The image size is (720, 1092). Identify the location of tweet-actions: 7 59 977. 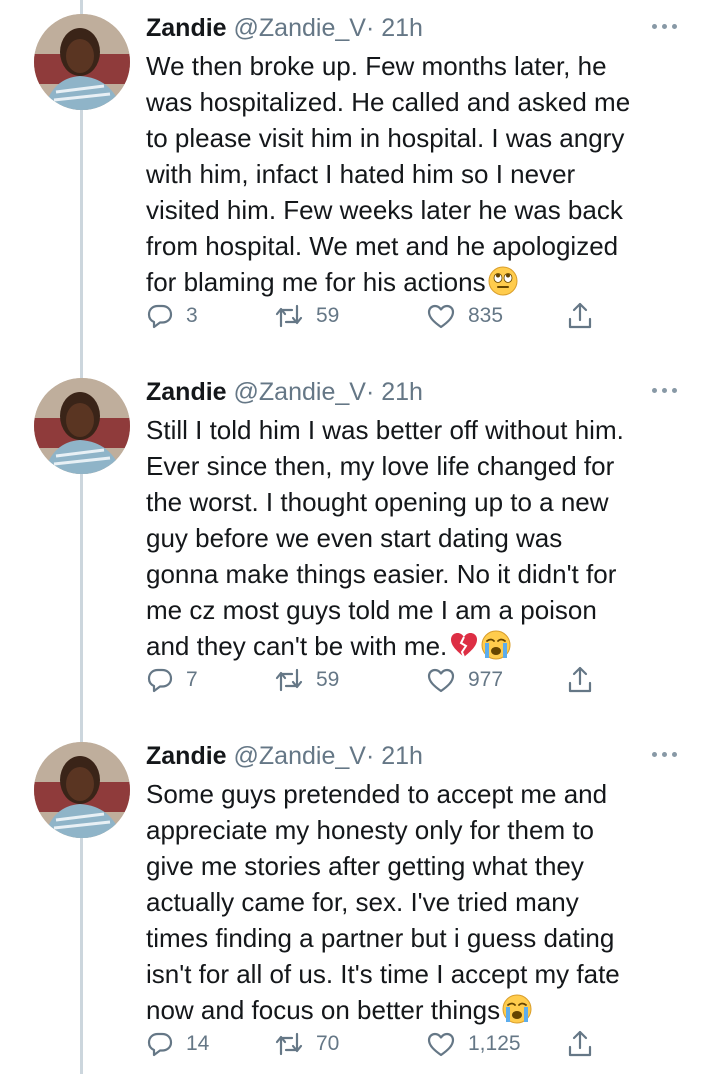
(381, 680).